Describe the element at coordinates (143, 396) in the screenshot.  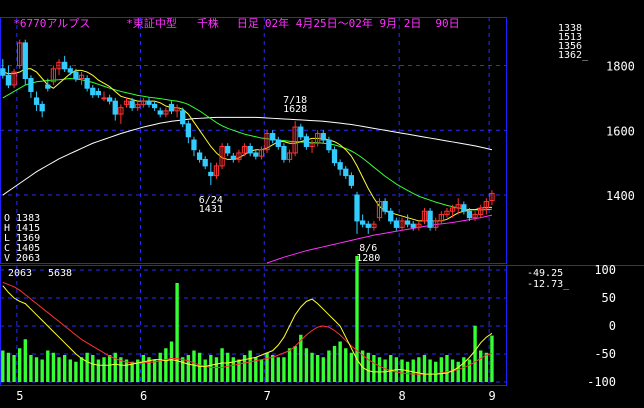
I see `month-label: 6` at that location.